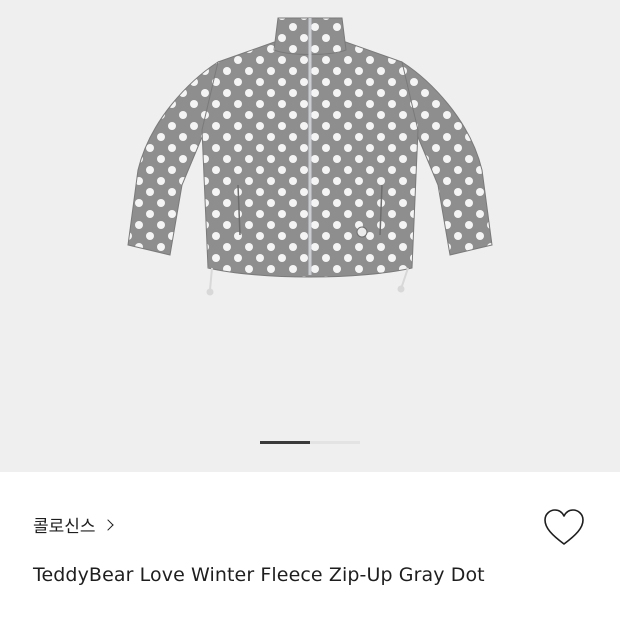  I want to click on carousel-pagination, so click(310, 442).